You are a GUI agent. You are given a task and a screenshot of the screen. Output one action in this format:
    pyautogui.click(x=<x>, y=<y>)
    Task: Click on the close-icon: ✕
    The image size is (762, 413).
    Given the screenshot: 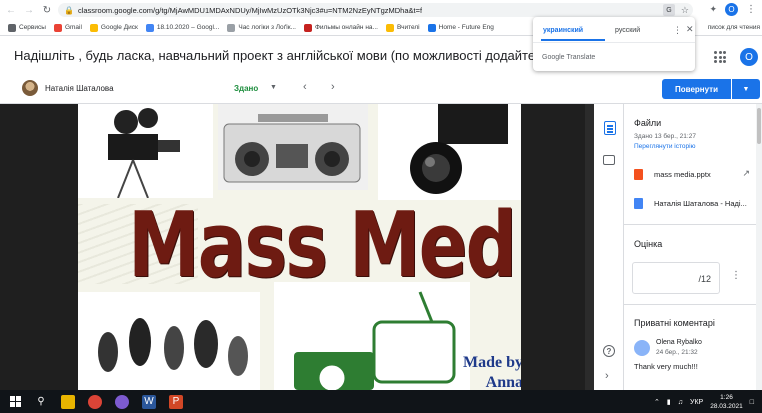 What is the action you would take?
    pyautogui.click(x=690, y=29)
    